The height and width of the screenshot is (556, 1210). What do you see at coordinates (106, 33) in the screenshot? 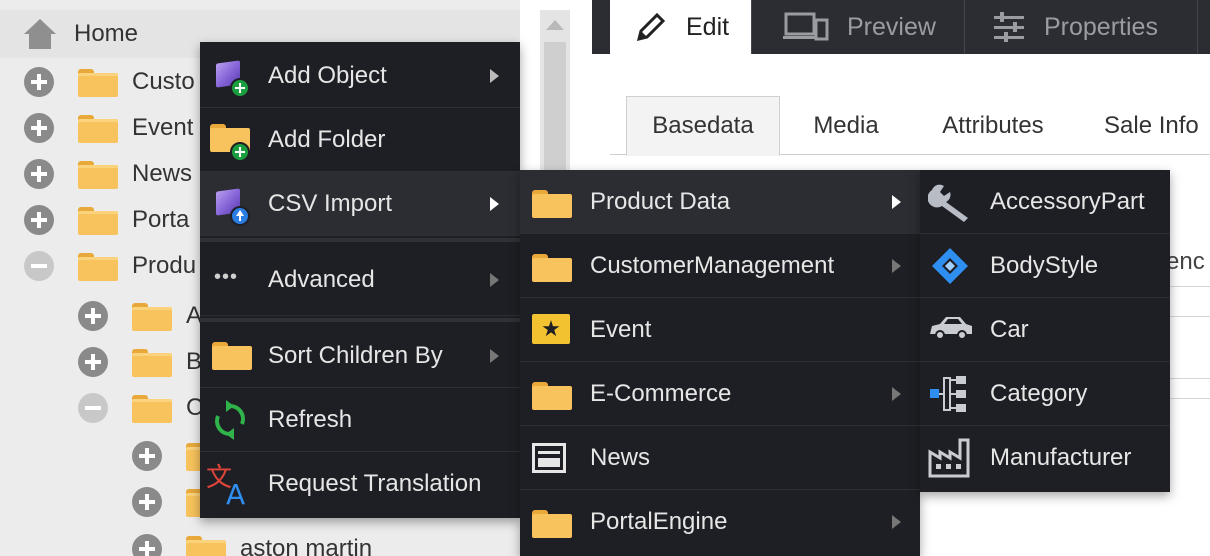
I see `tree-home-label: Home` at bounding box center [106, 33].